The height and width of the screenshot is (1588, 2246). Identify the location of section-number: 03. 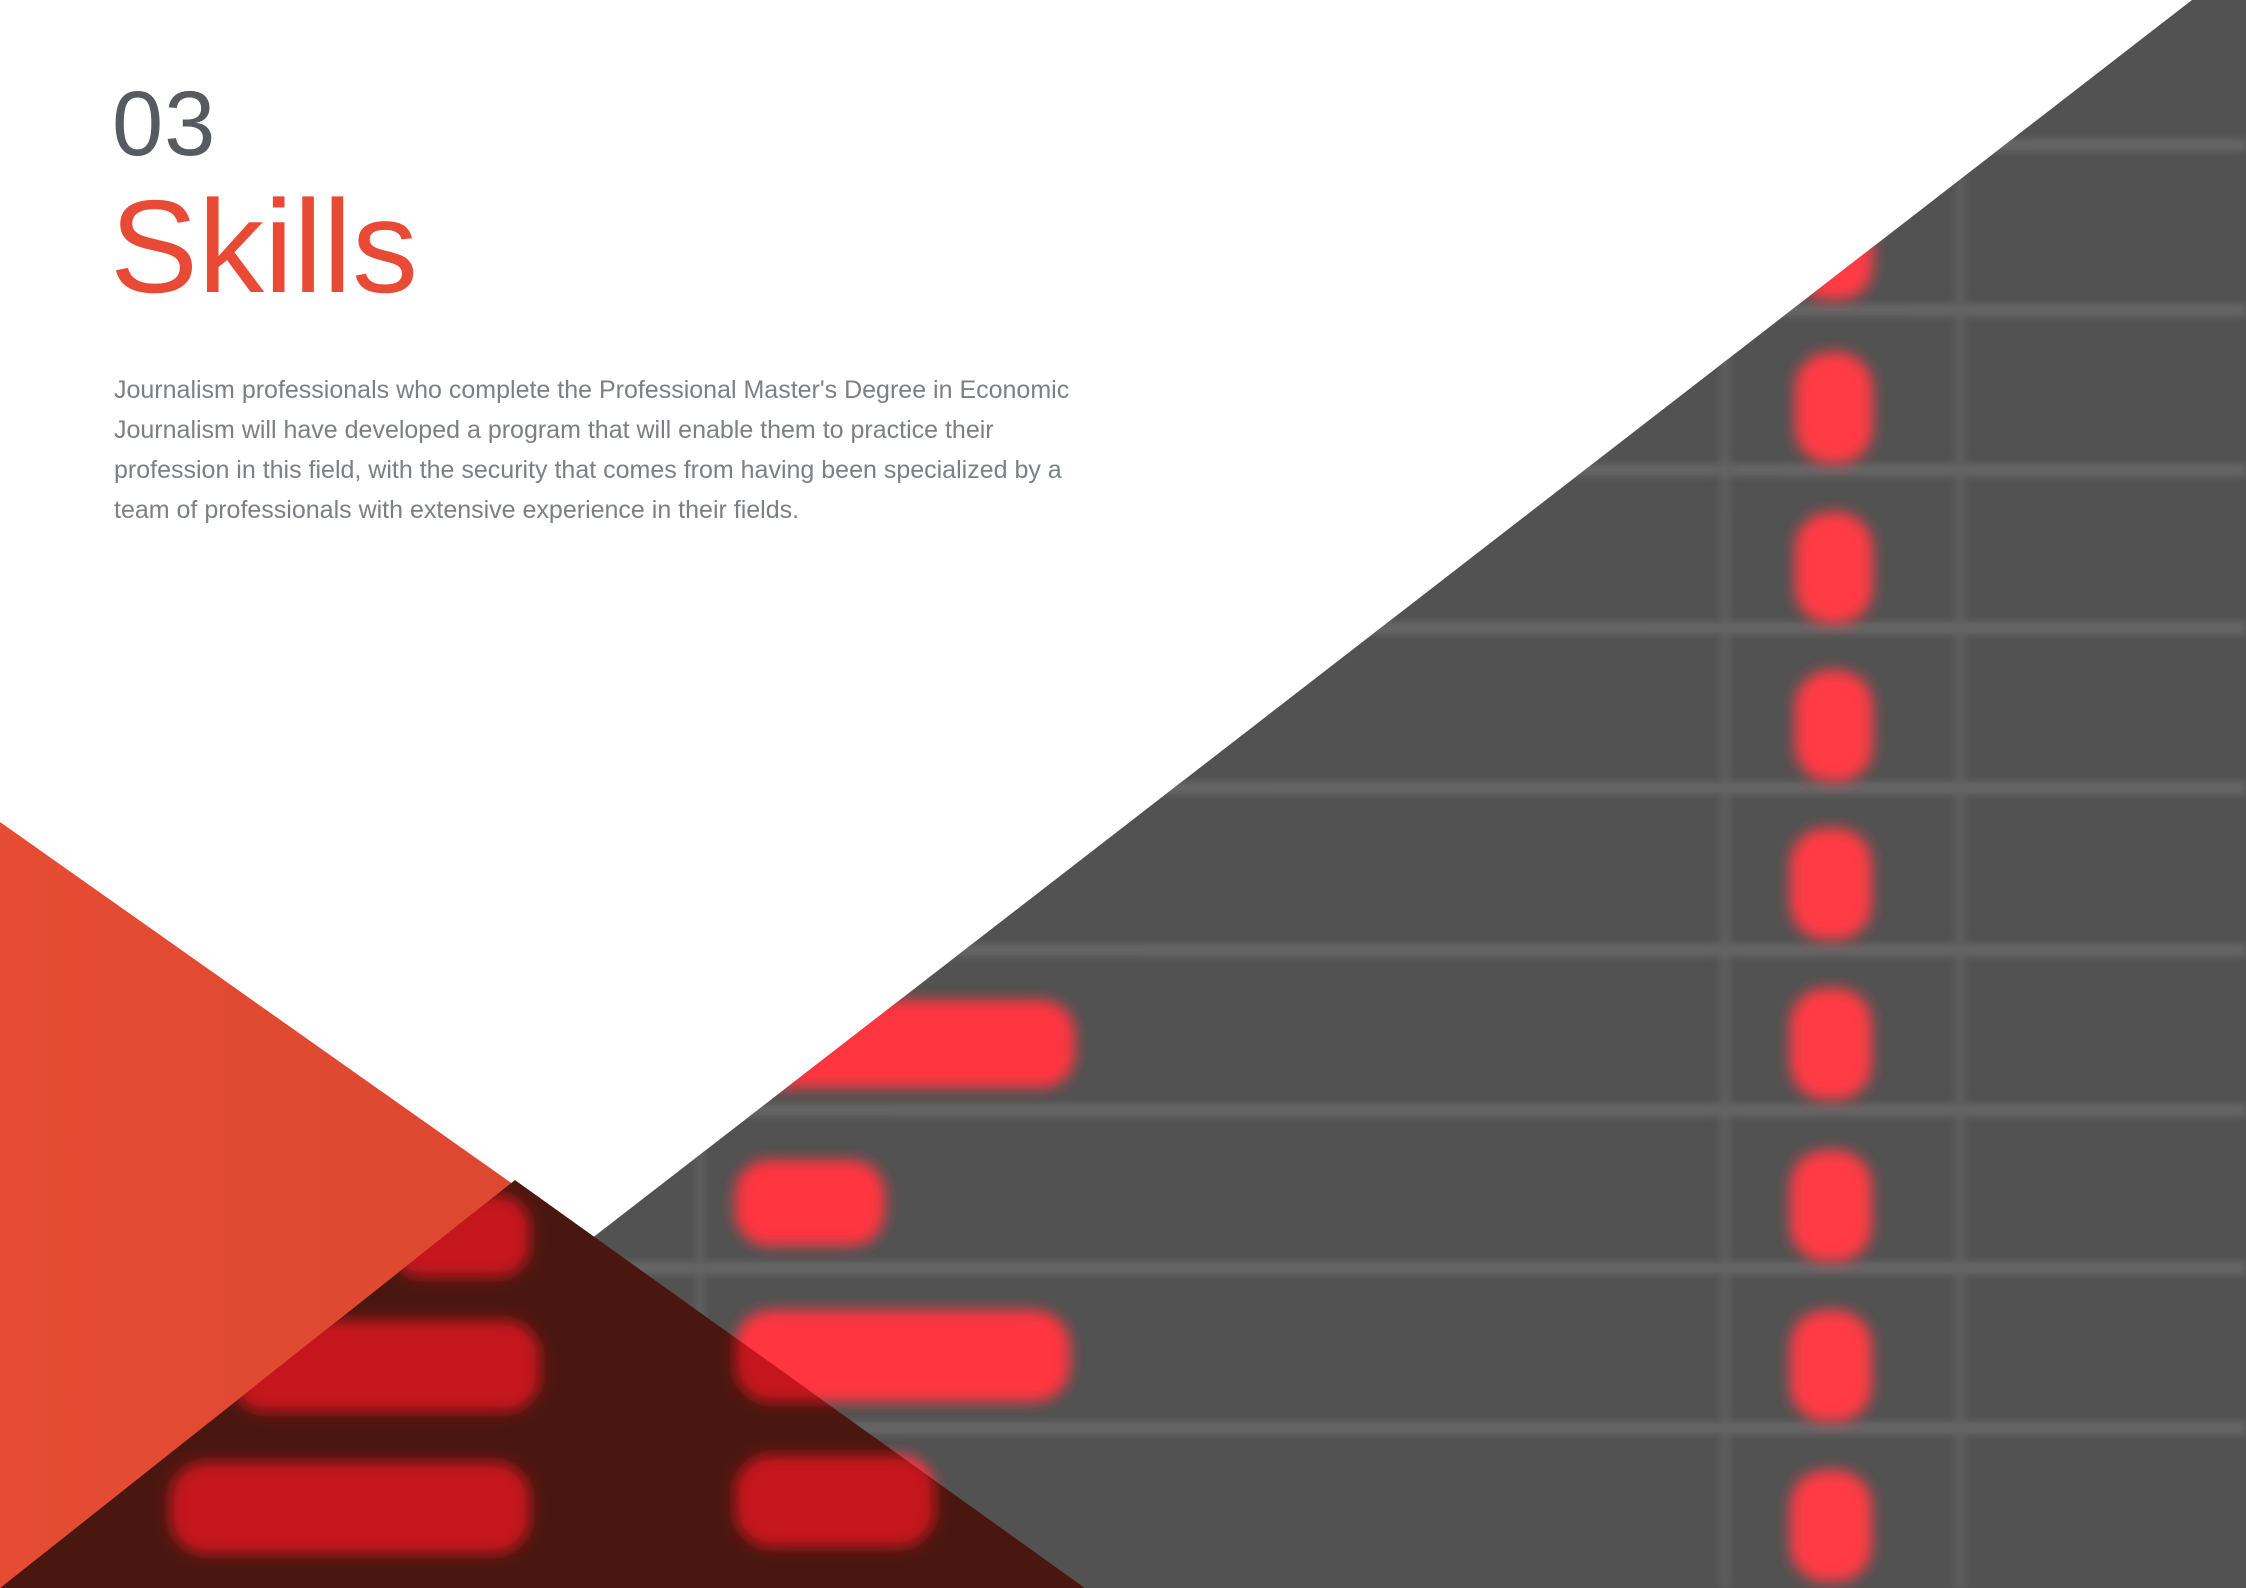
(164, 124).